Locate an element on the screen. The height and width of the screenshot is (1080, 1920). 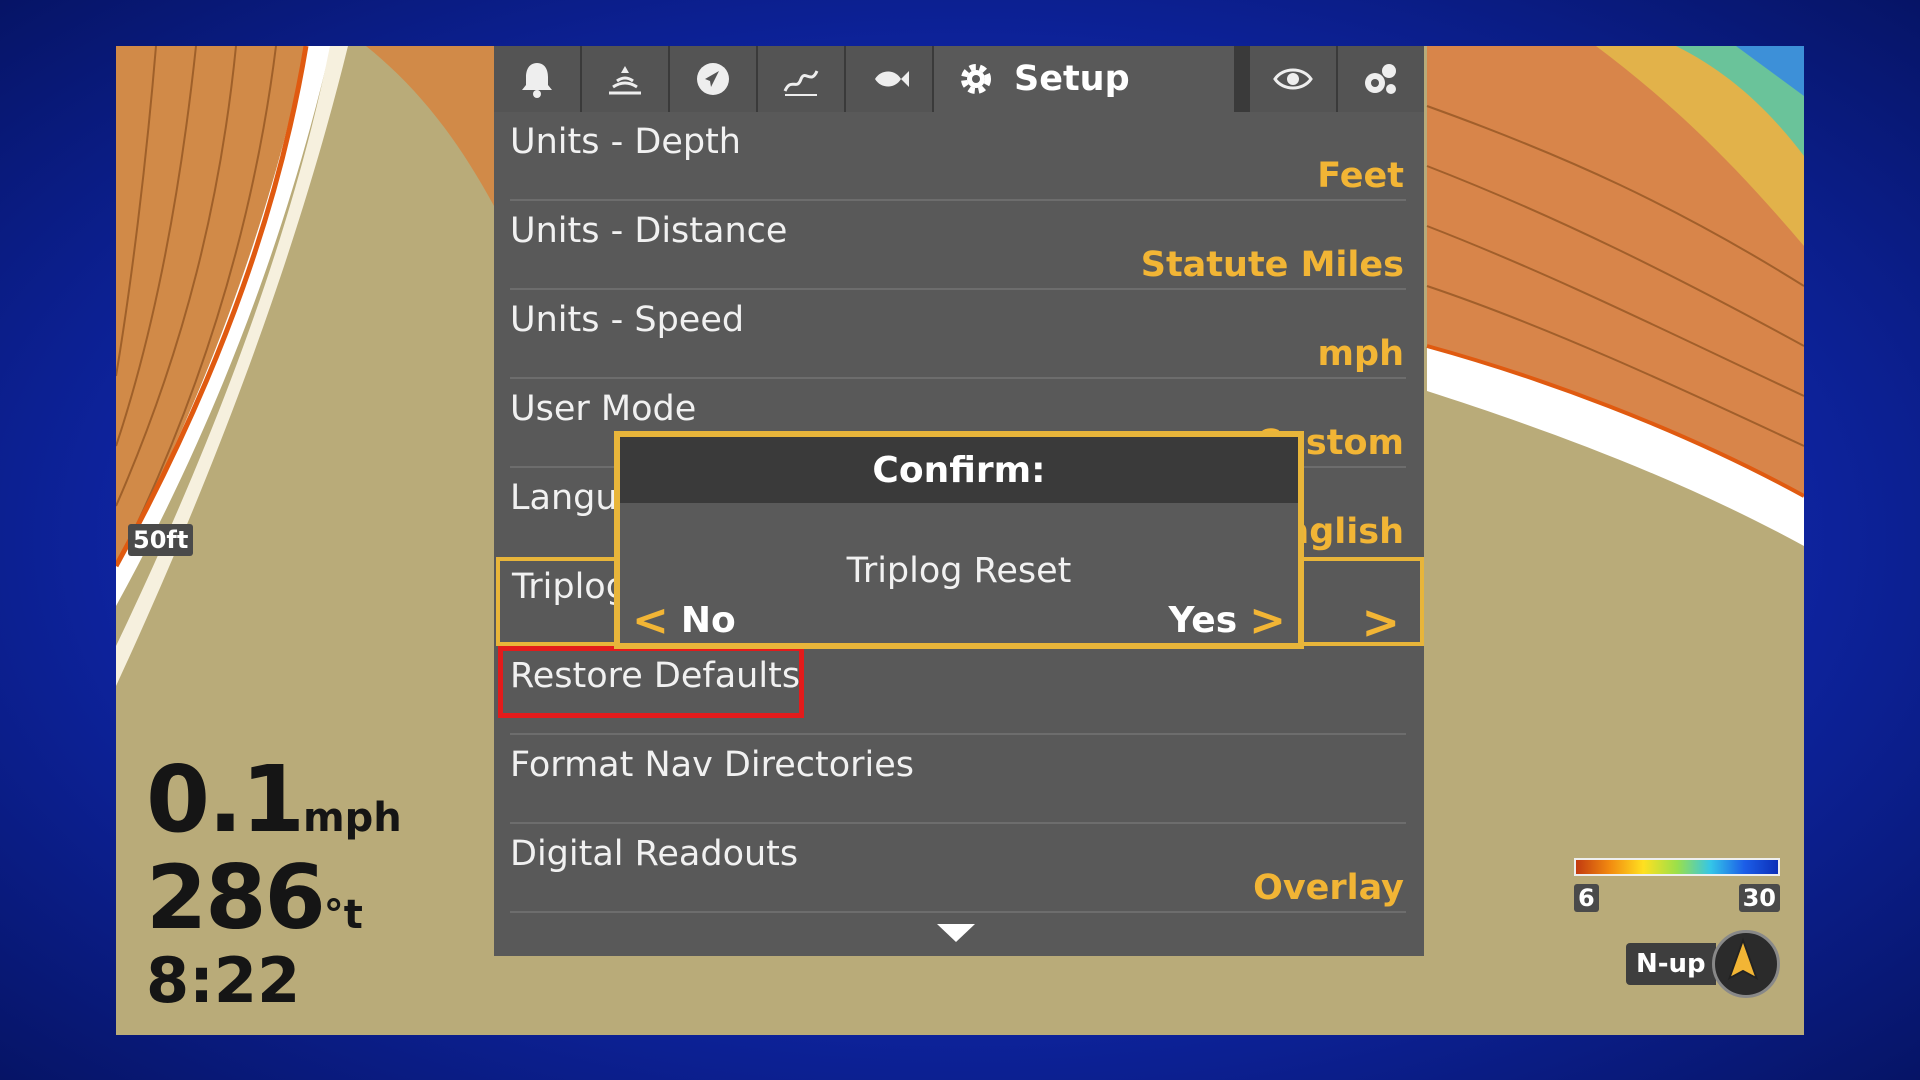
tab-sonar is located at coordinates (625, 79).